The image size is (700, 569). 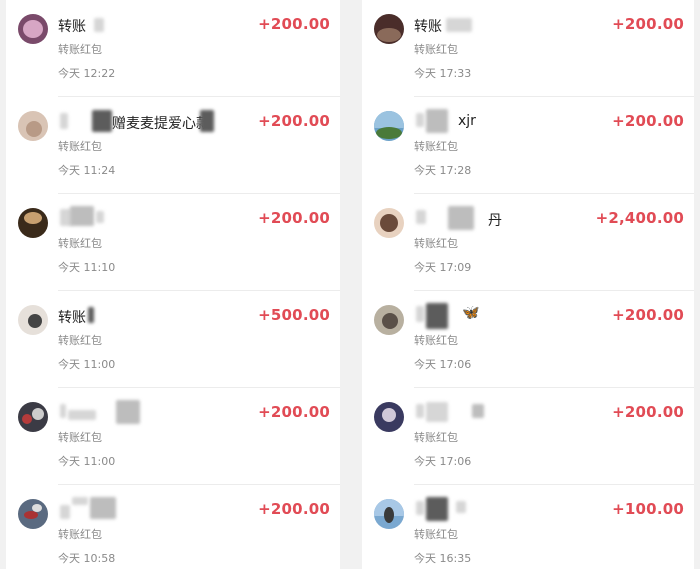 What do you see at coordinates (471, 313) in the screenshot?
I see `butterfly-emoji-icon: 🦋` at bounding box center [471, 313].